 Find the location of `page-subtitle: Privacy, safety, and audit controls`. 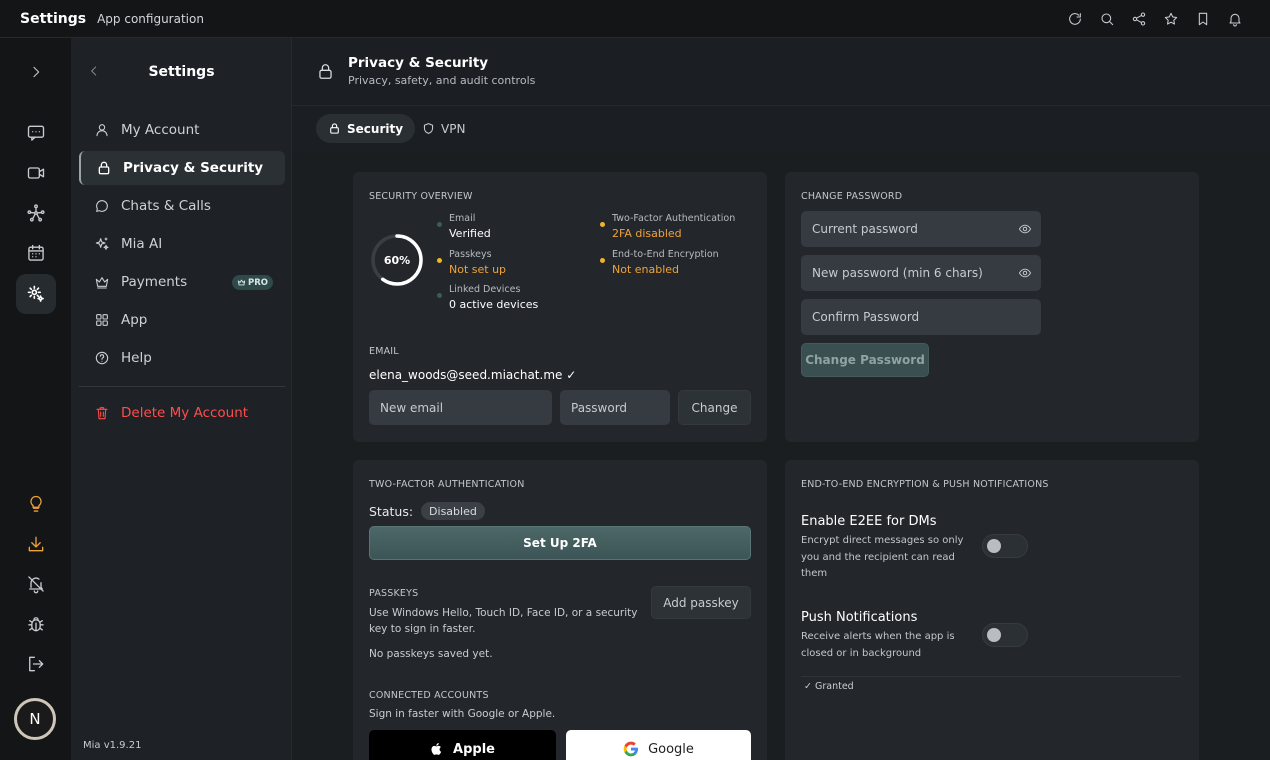

page-subtitle: Privacy, safety, and audit controls is located at coordinates (442, 80).